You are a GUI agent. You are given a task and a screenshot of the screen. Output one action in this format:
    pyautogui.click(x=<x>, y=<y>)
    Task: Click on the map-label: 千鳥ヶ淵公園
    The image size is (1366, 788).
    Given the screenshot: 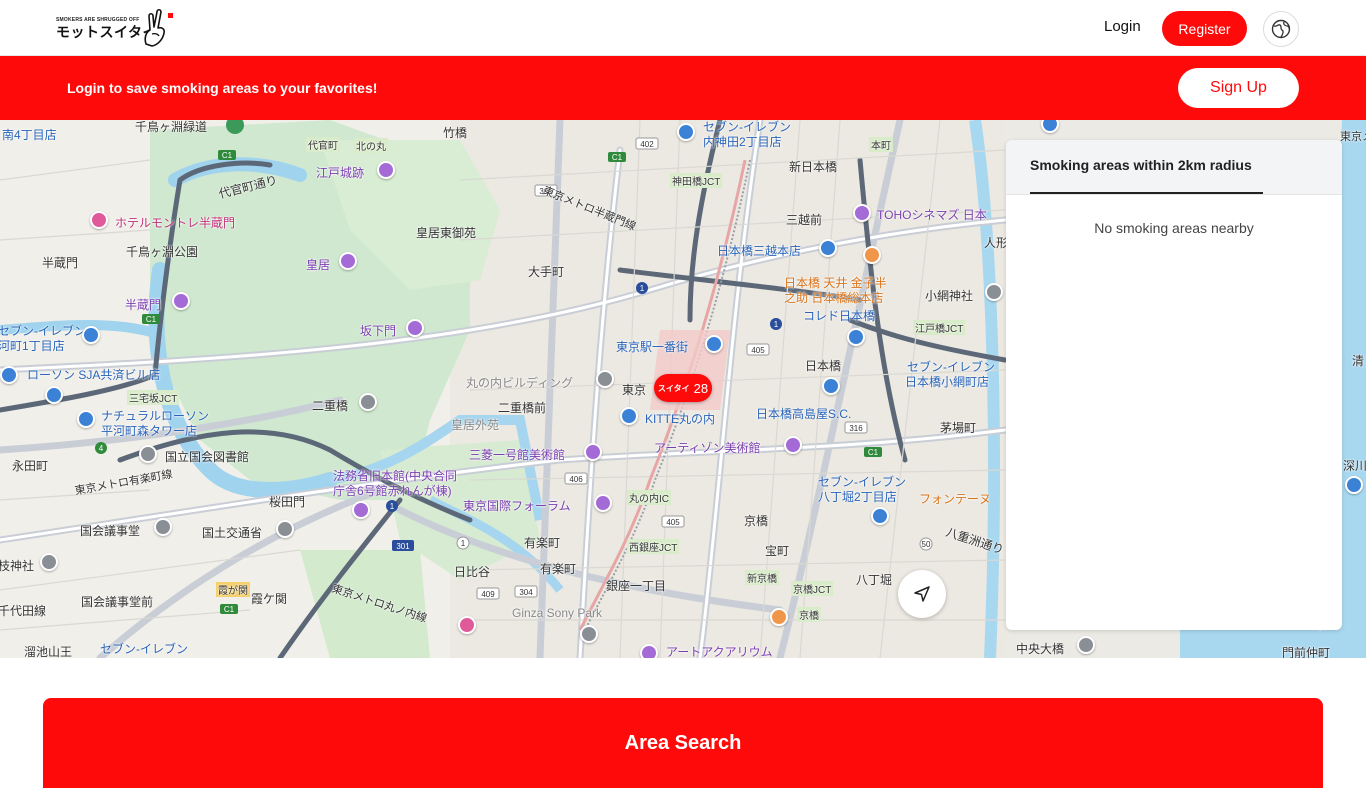 What is the action you would take?
    pyautogui.click(x=162, y=252)
    